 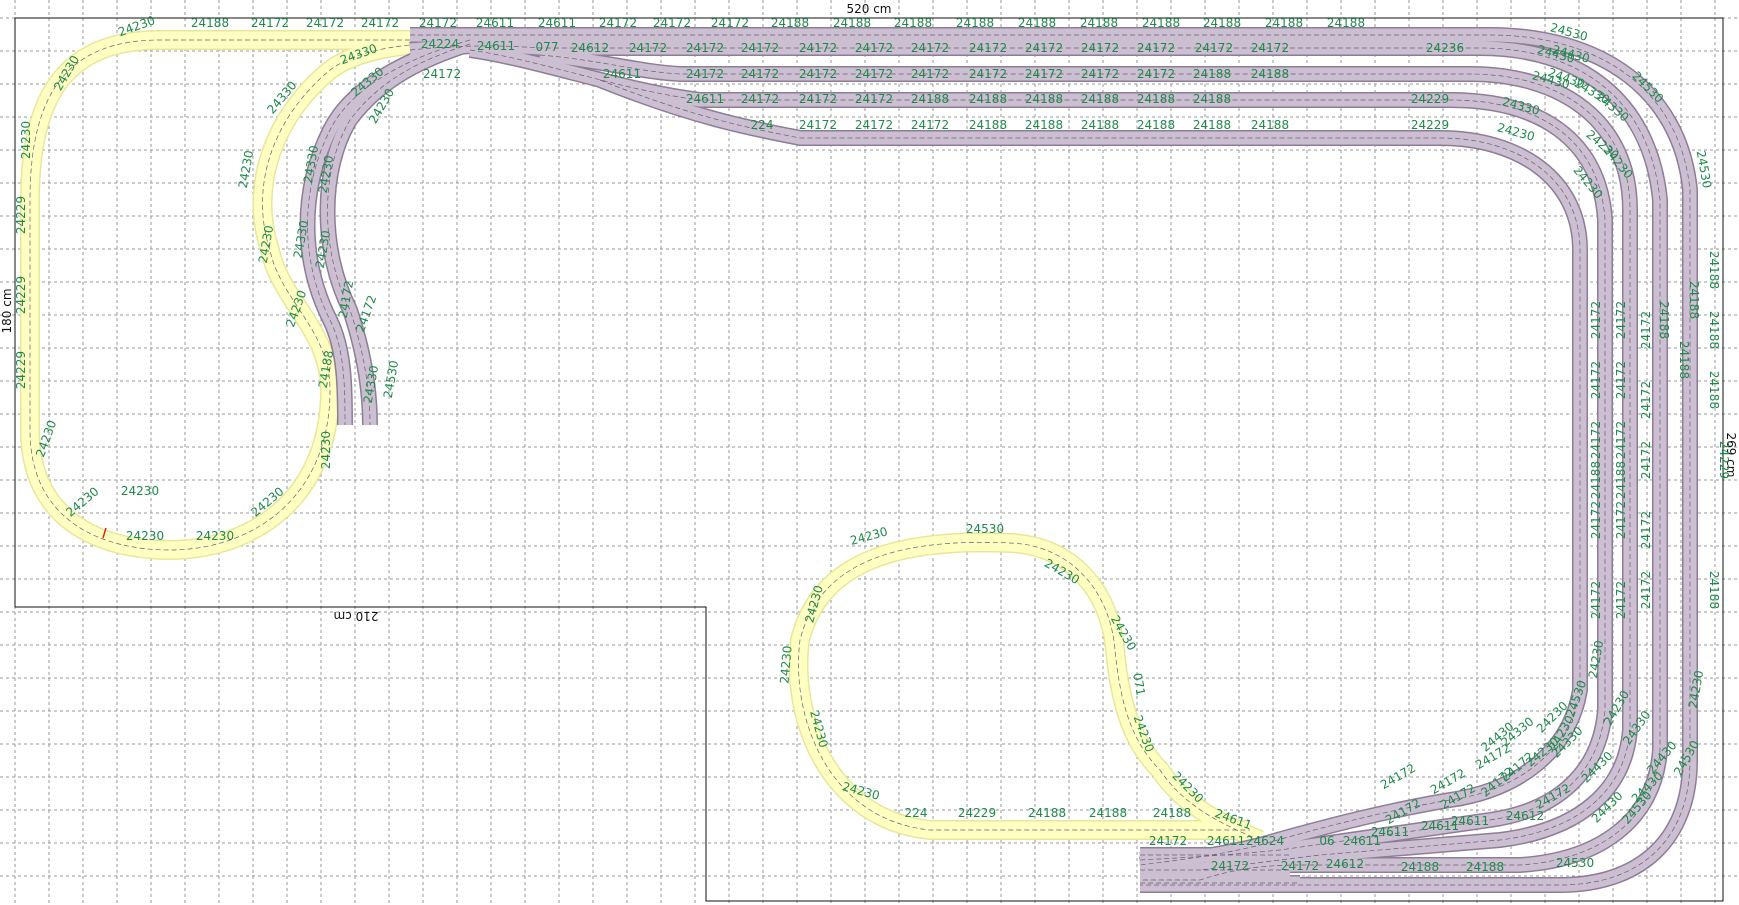 I want to click on part-label: 24236, so click(x=1445, y=48).